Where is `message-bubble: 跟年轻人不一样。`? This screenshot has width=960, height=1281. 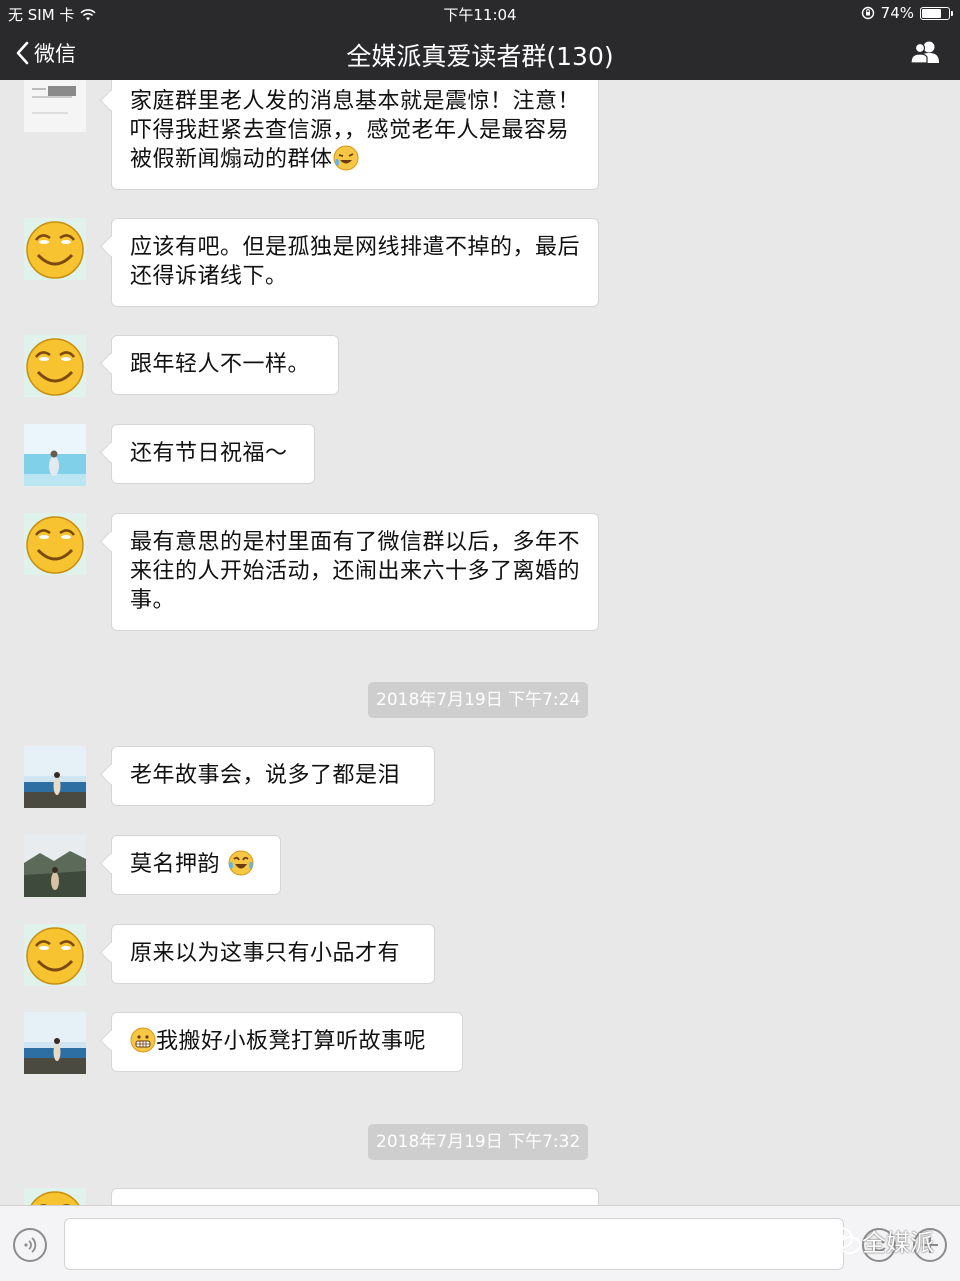 message-bubble: 跟年轻人不一样。 is located at coordinates (225, 365).